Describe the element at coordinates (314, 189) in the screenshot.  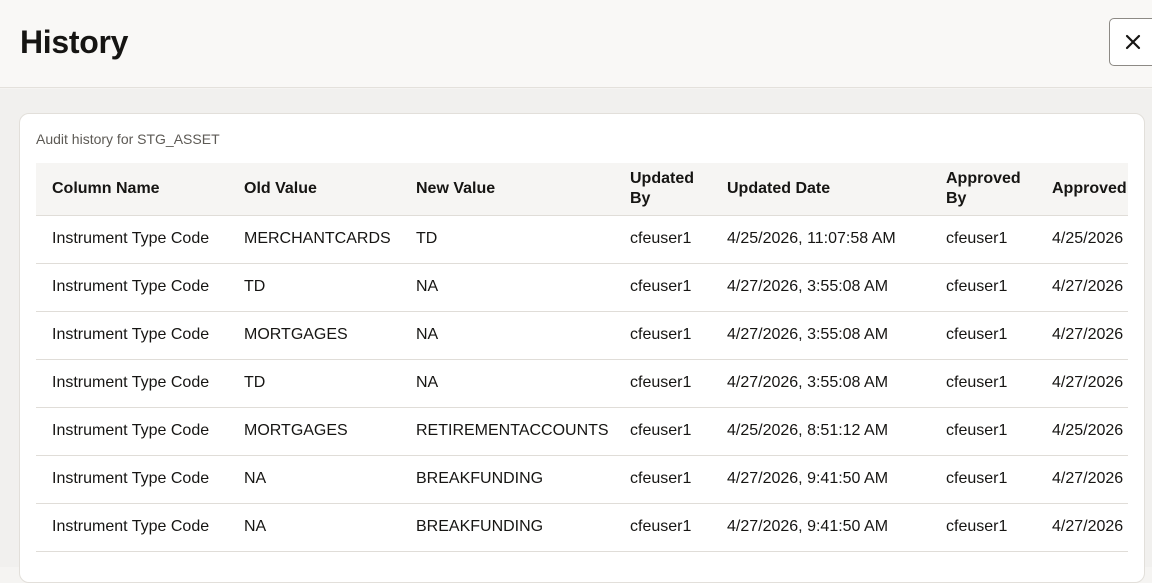
I see `column-header-old-value: Old Value` at that location.